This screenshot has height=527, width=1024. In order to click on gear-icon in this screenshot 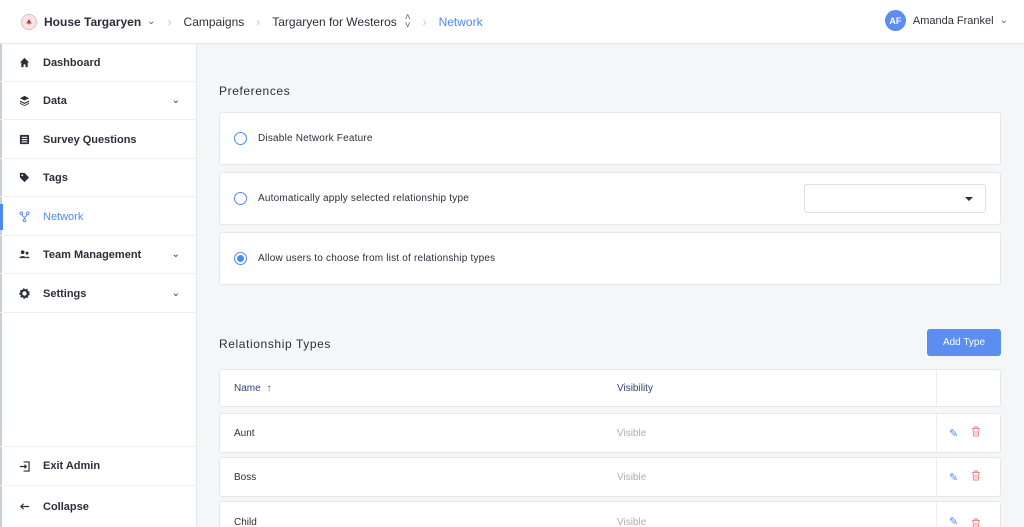, I will do `click(24, 293)`.